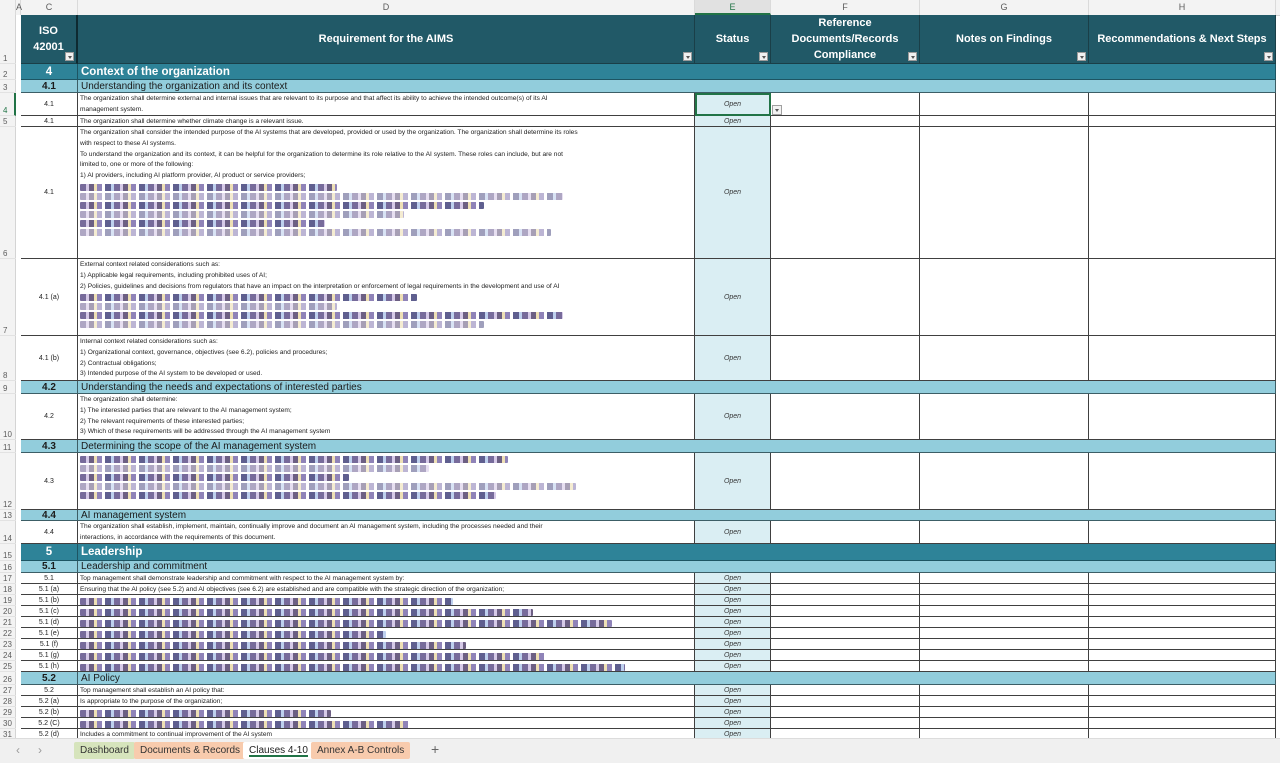 The width and height of the screenshot is (1280, 763). I want to click on clause-ref-cell: 4.4, so click(49, 532).